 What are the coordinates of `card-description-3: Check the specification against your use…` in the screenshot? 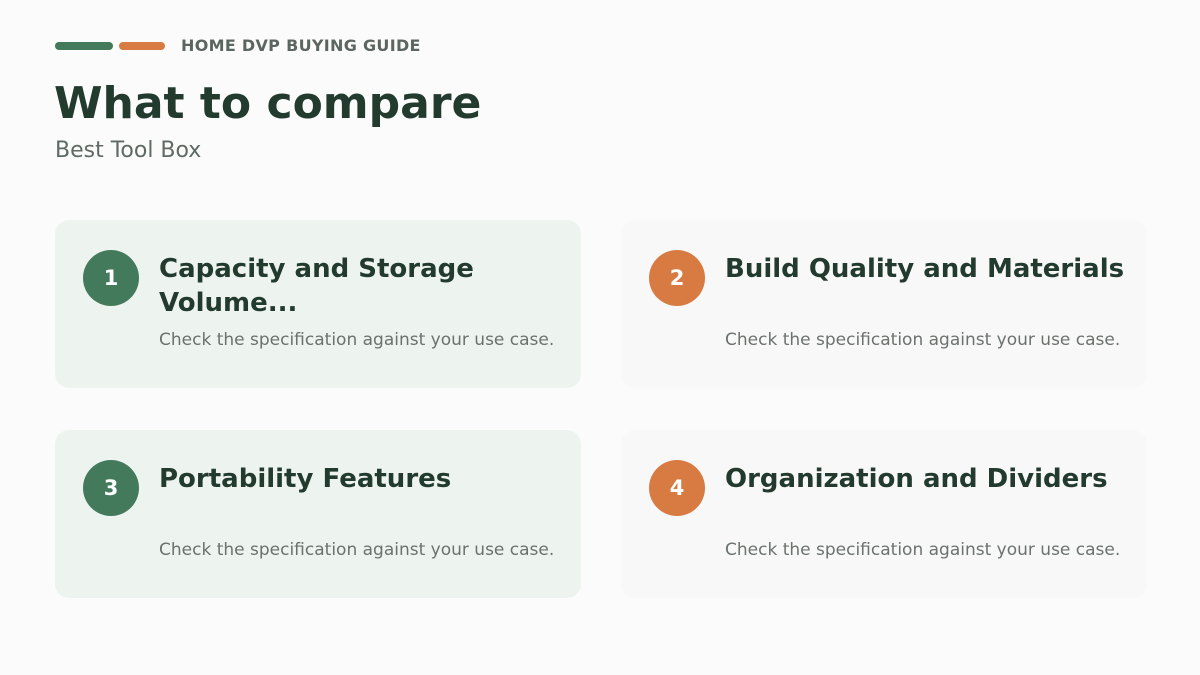 It's located at (357, 550).